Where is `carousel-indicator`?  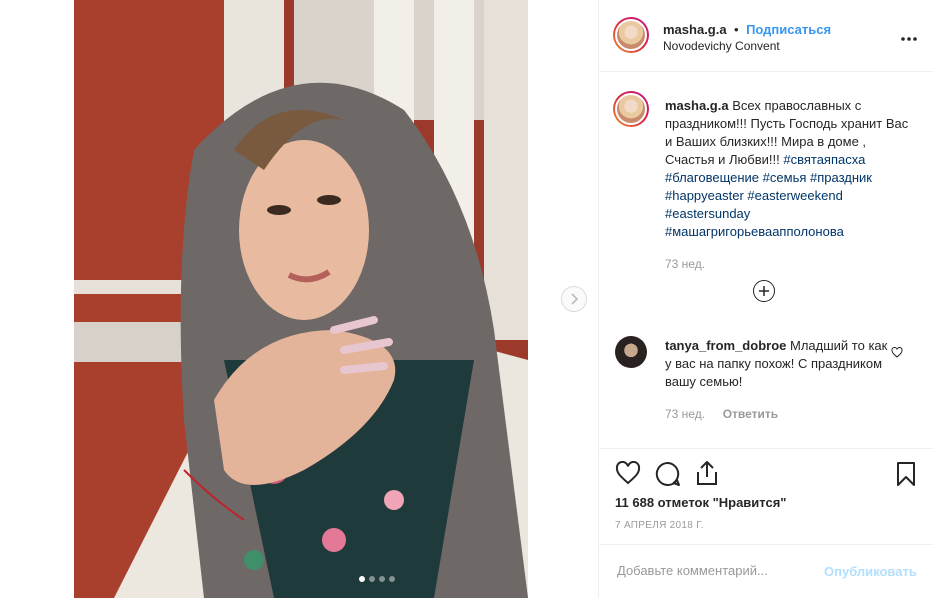
carousel-indicator is located at coordinates (377, 579).